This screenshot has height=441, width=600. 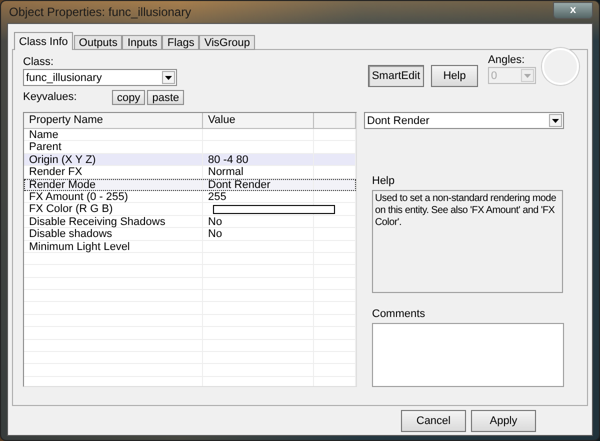 I want to click on tab: Outputs, so click(x=98, y=42).